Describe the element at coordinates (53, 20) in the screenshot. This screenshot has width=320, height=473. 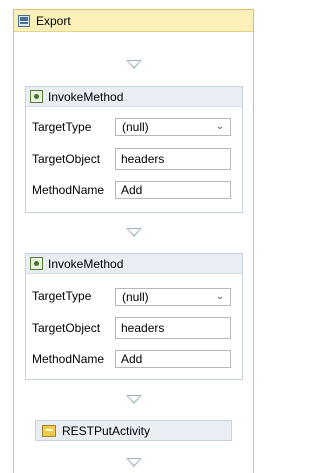
I see `sequence-title: Export` at that location.